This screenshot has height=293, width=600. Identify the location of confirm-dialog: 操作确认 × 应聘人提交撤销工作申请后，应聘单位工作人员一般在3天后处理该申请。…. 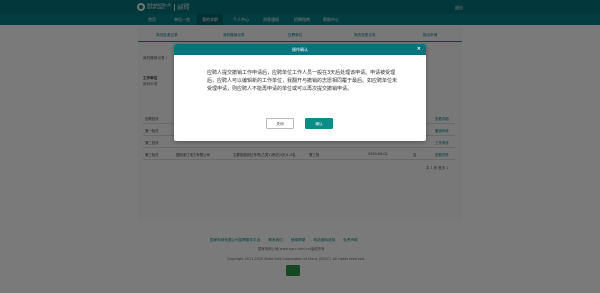
(300, 92).